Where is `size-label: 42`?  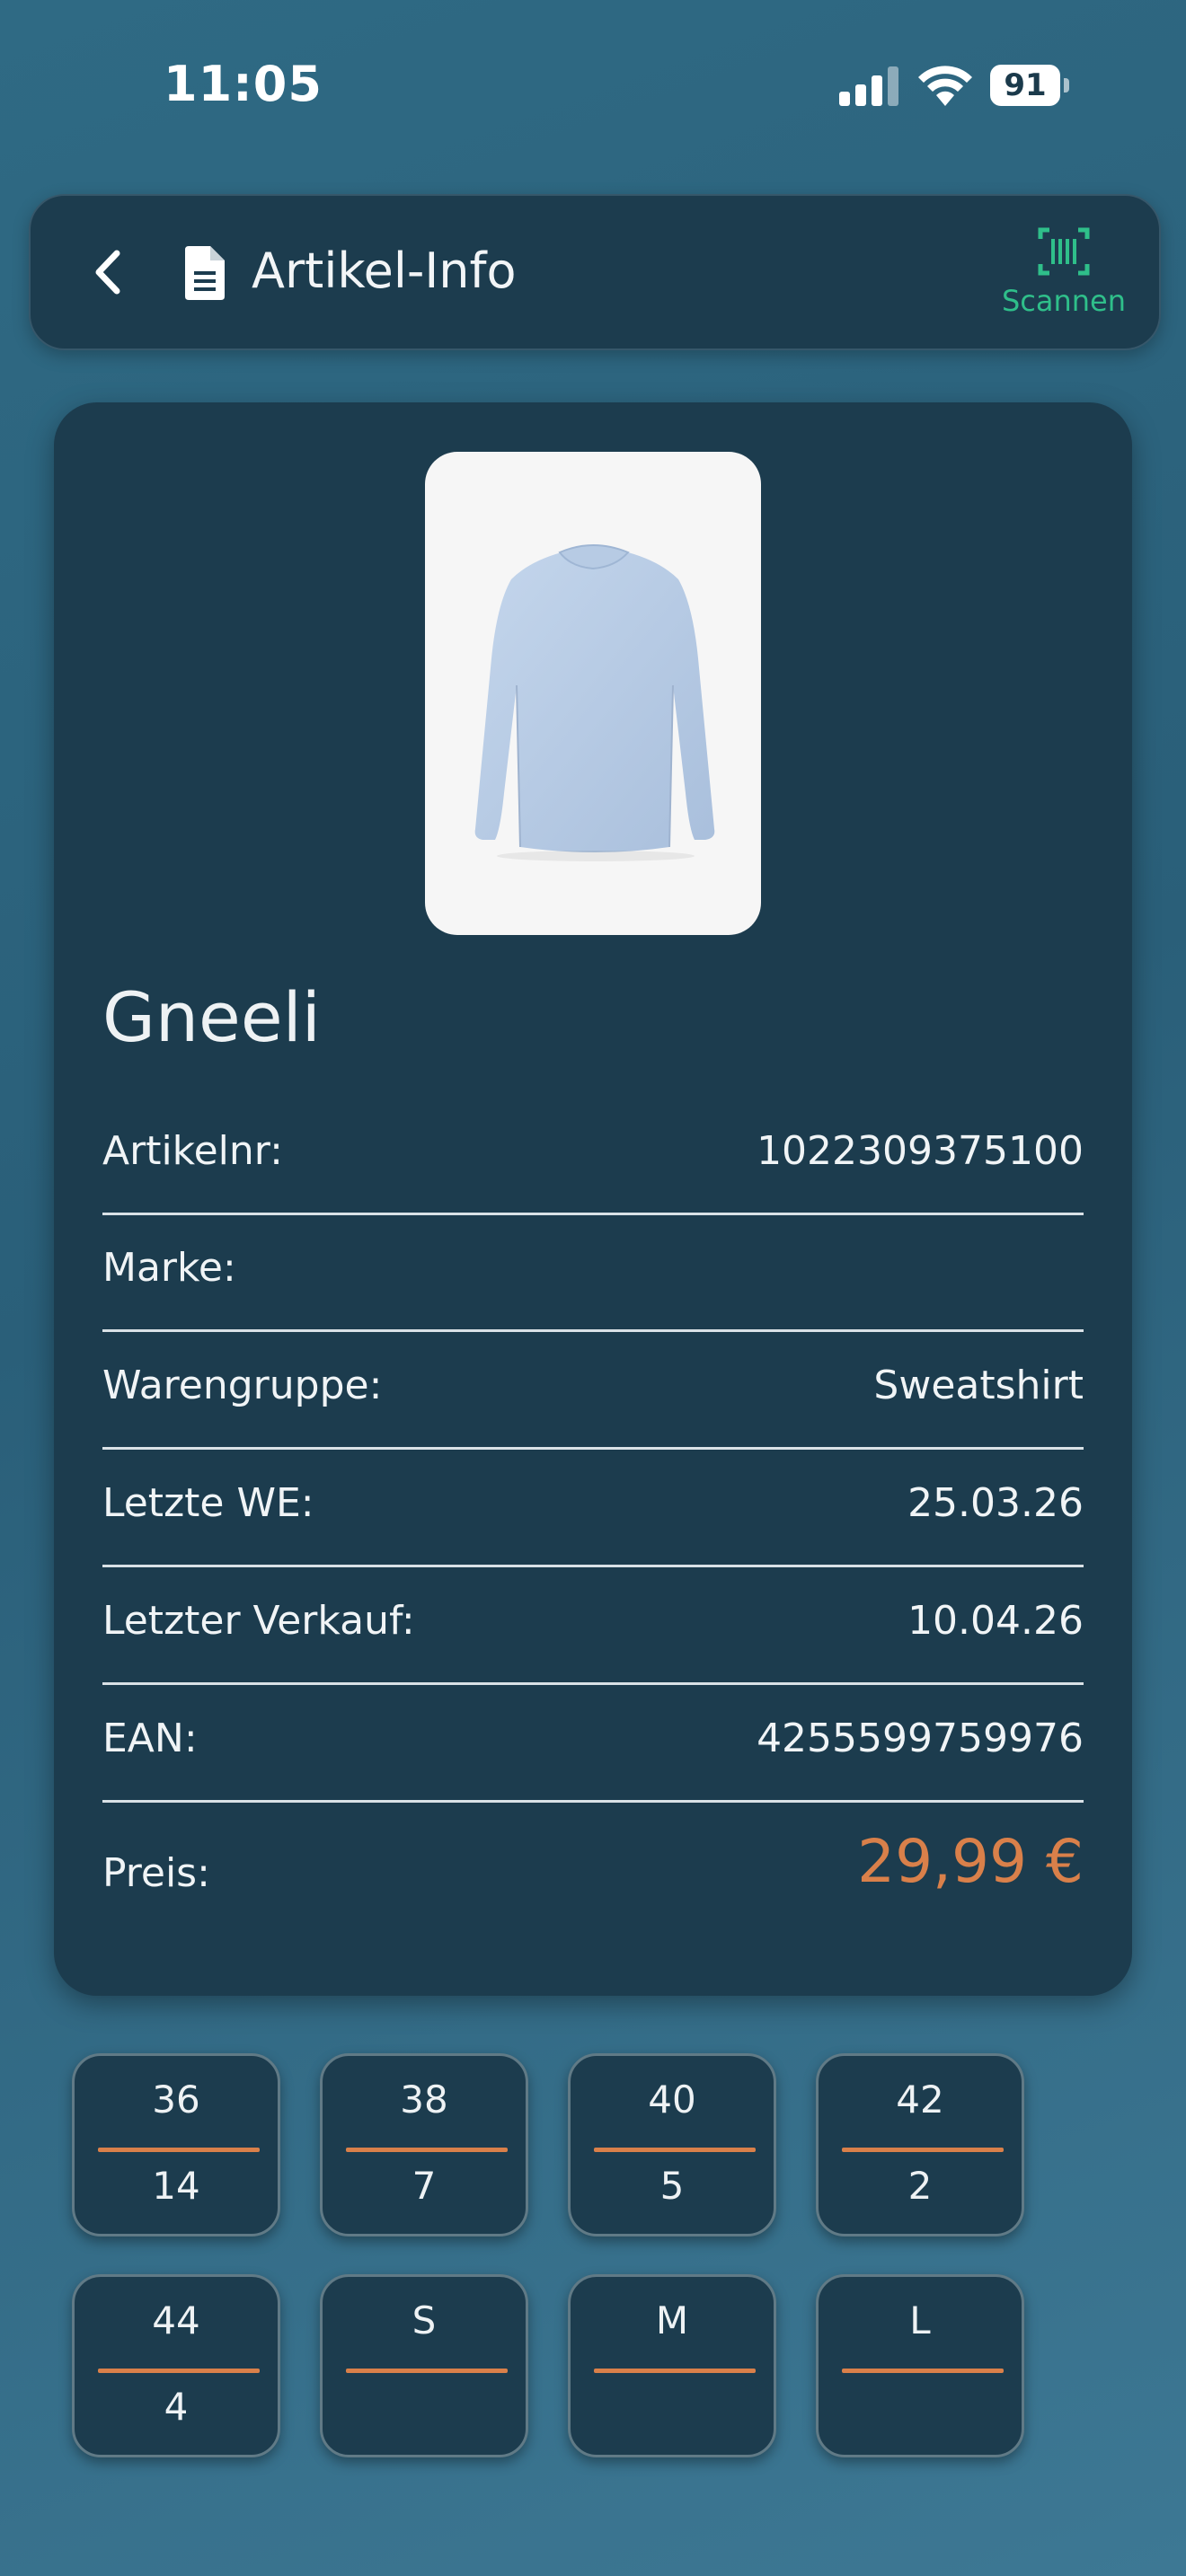 size-label: 42 is located at coordinates (920, 2100).